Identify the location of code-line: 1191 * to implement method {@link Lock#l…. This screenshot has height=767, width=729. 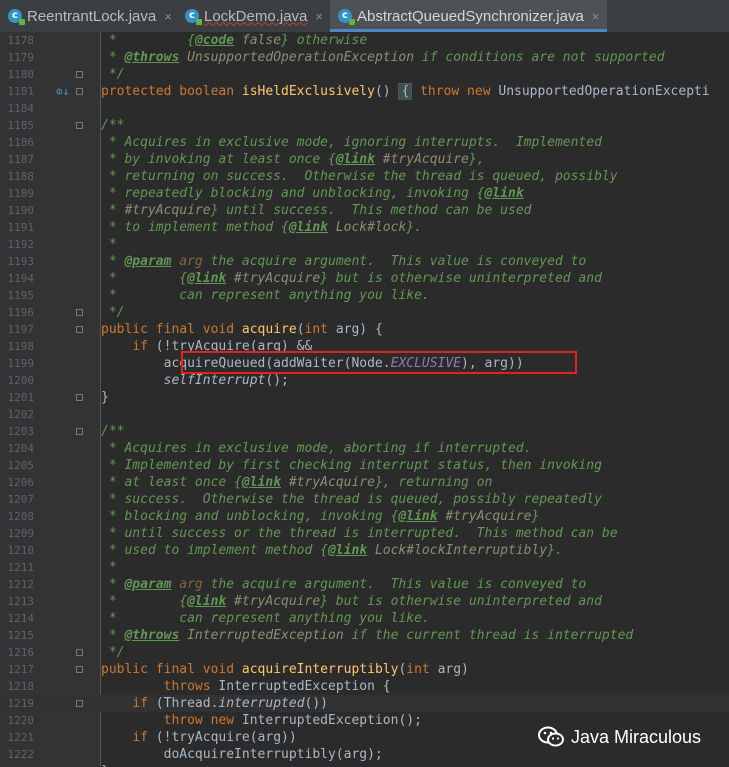
(364, 227).